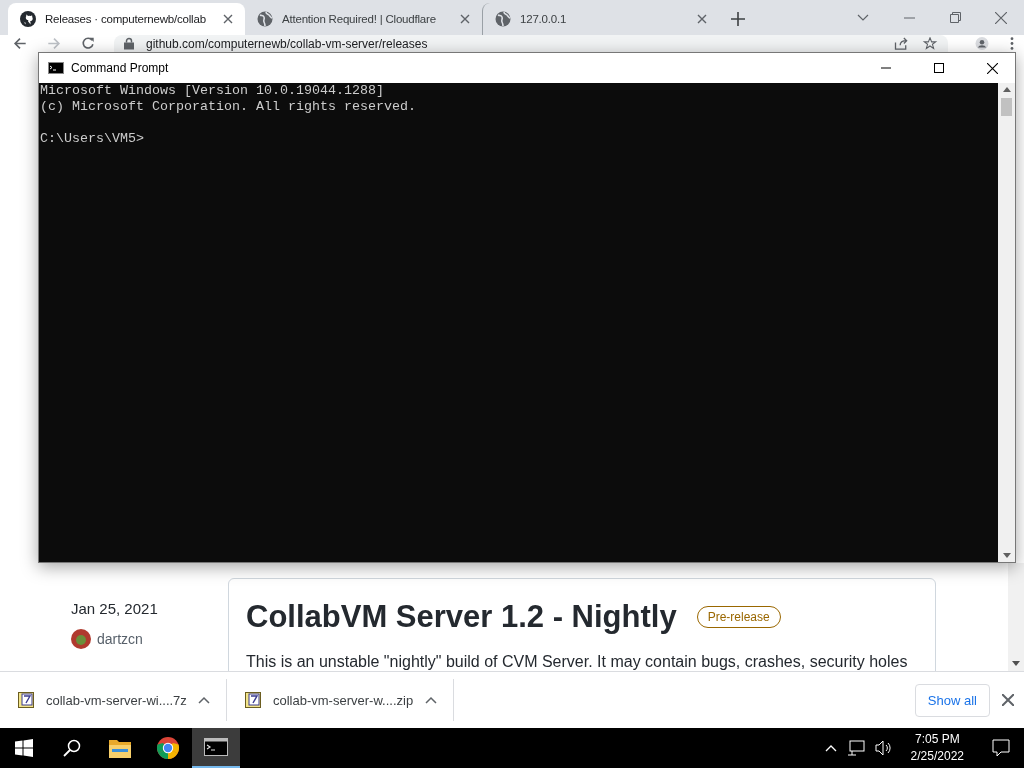  Describe the element at coordinates (20, 43) in the screenshot. I see `back-arrow-icon` at that location.